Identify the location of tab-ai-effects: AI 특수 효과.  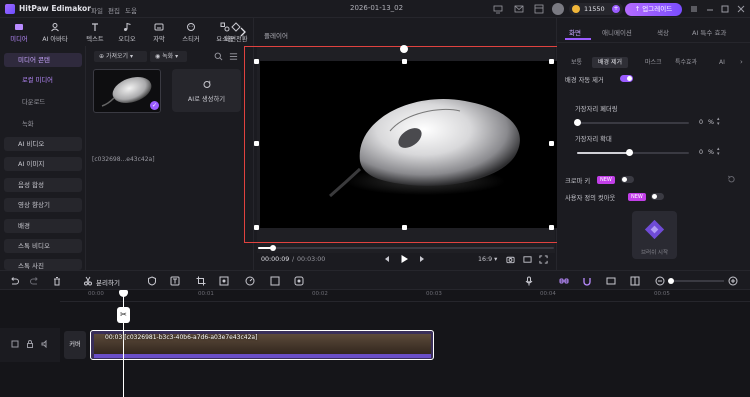
(709, 32).